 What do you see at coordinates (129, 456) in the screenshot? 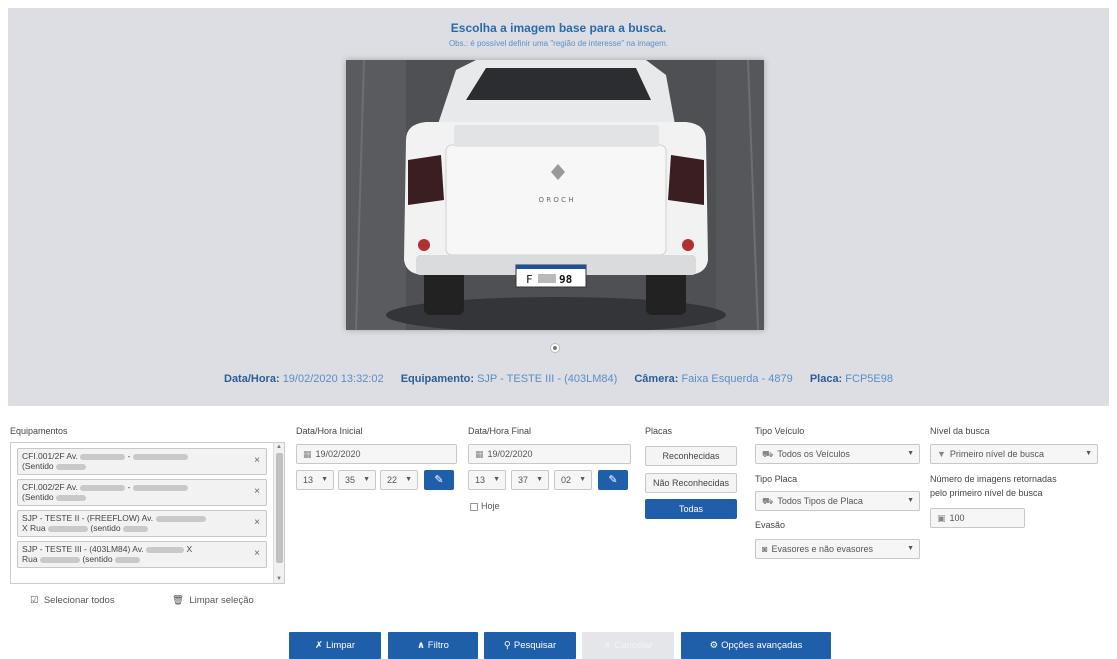
I see `equipment-item-sep: -` at bounding box center [129, 456].